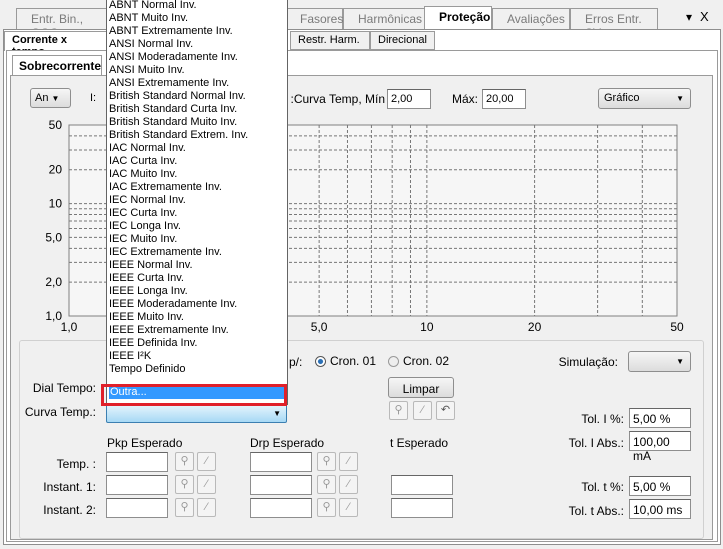 Image resolution: width=723 pixels, height=549 pixels. What do you see at coordinates (69, 487) in the screenshot?
I see `row-label-instant1: Instant. 1:` at bounding box center [69, 487].